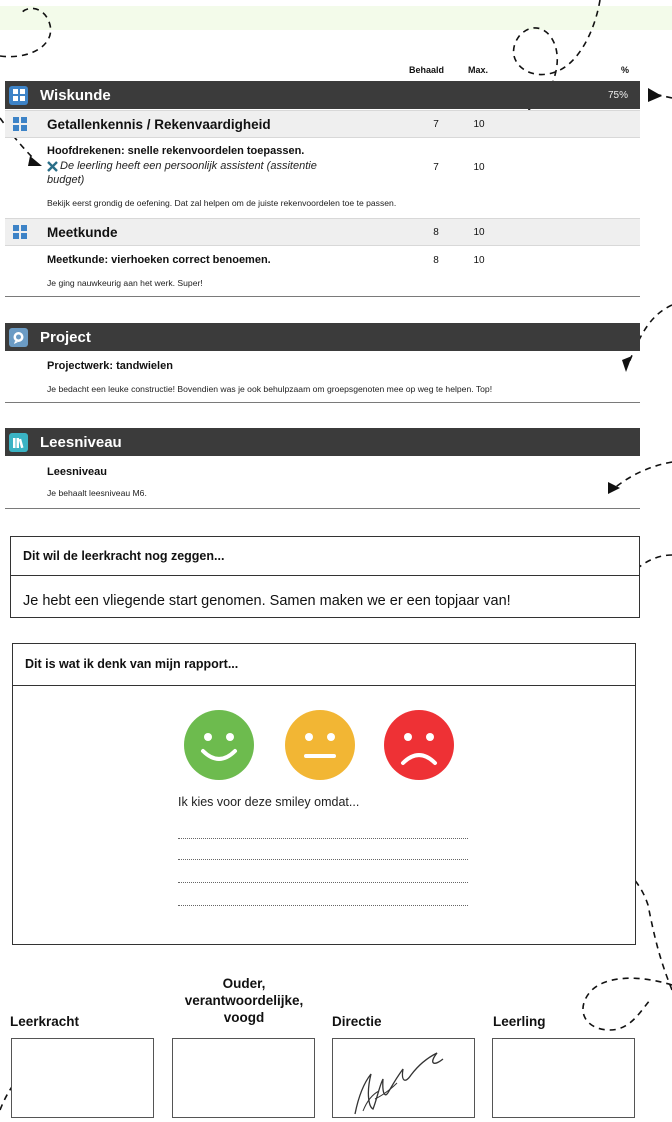  Describe the element at coordinates (77, 472) in the screenshot. I see `goal-leesniveau: Leesniveau` at that location.